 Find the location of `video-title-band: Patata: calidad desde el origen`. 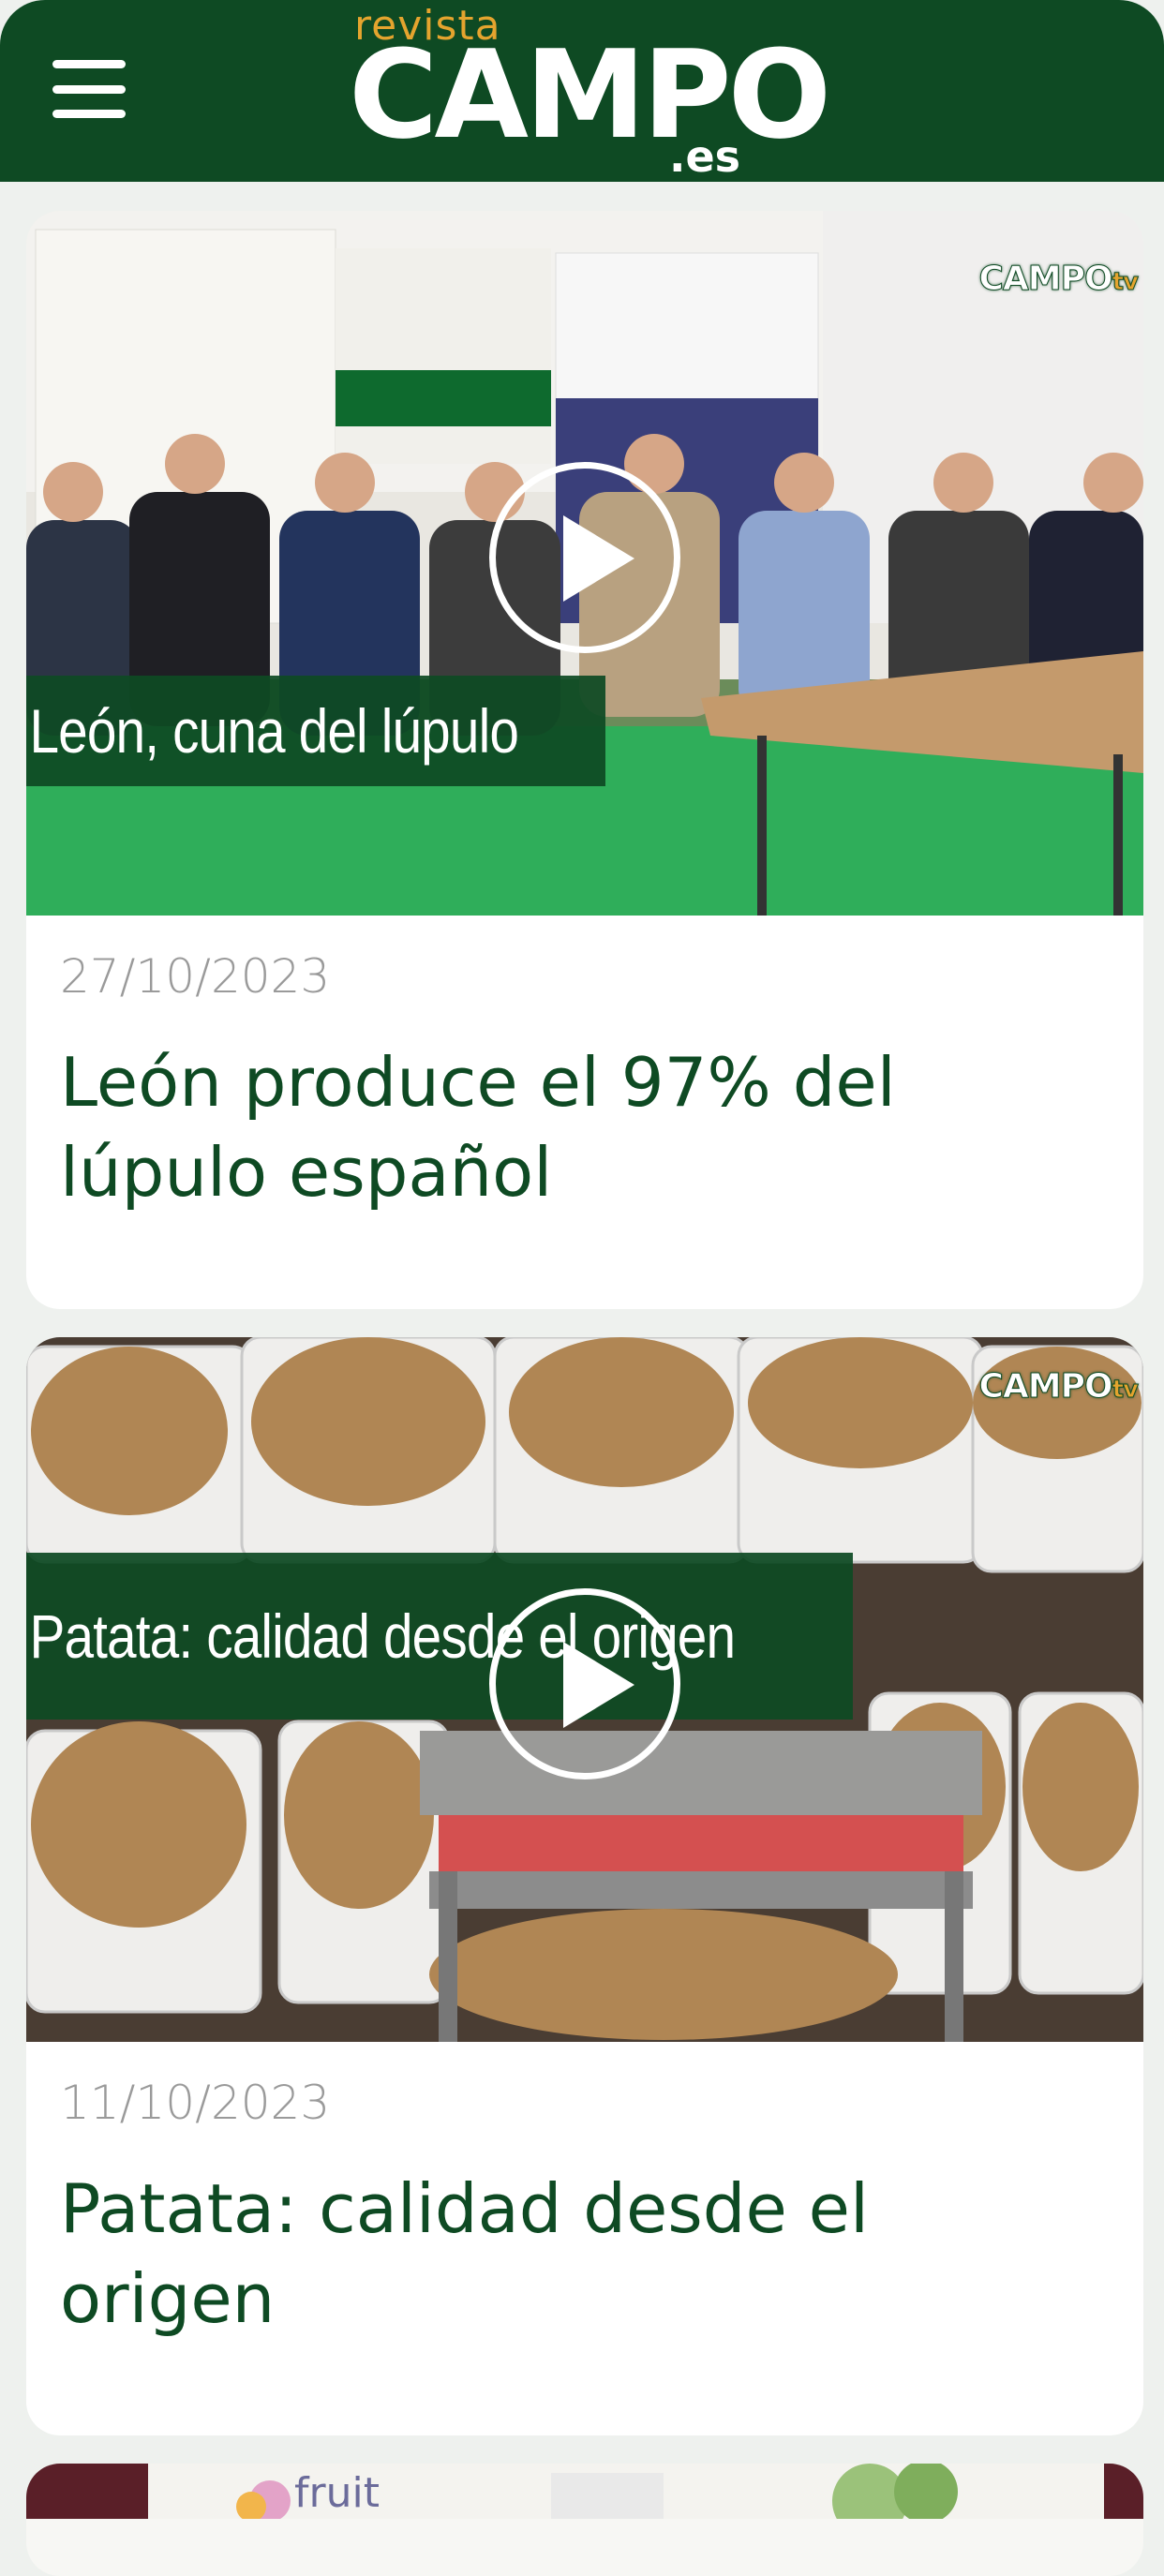

video-title-band: Patata: calidad desde el origen is located at coordinates (440, 1636).